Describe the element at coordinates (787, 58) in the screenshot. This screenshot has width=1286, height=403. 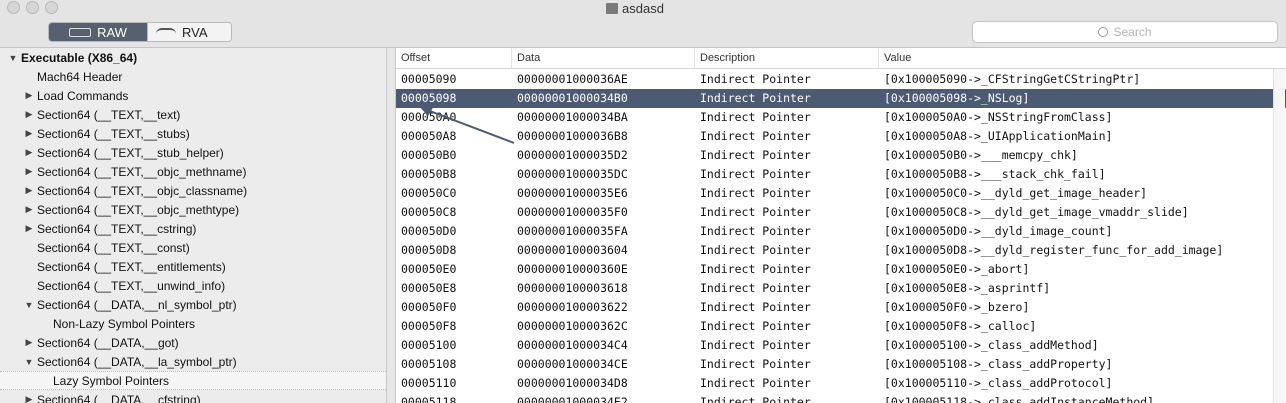
I see `column-header-description: Description` at that location.